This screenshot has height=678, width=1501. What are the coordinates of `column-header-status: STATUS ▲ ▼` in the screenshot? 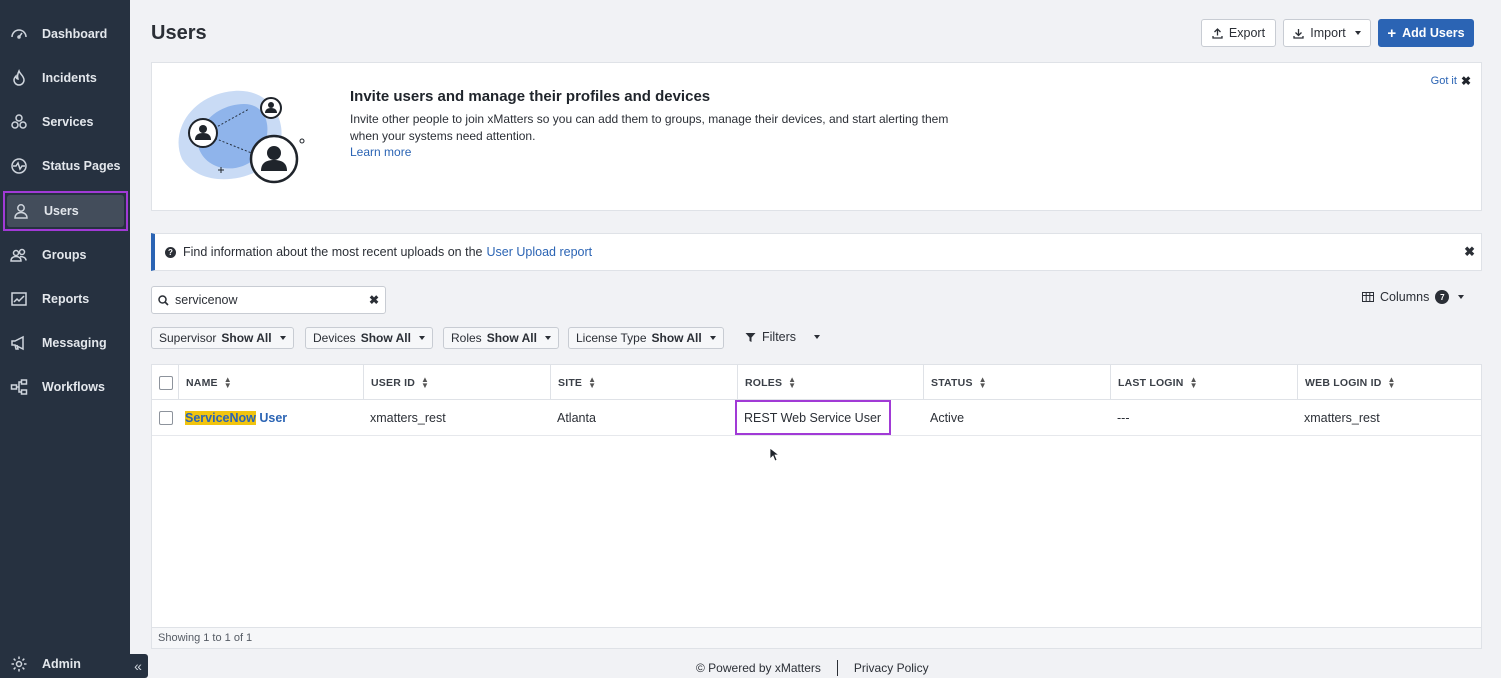 It's located at (1016, 382).